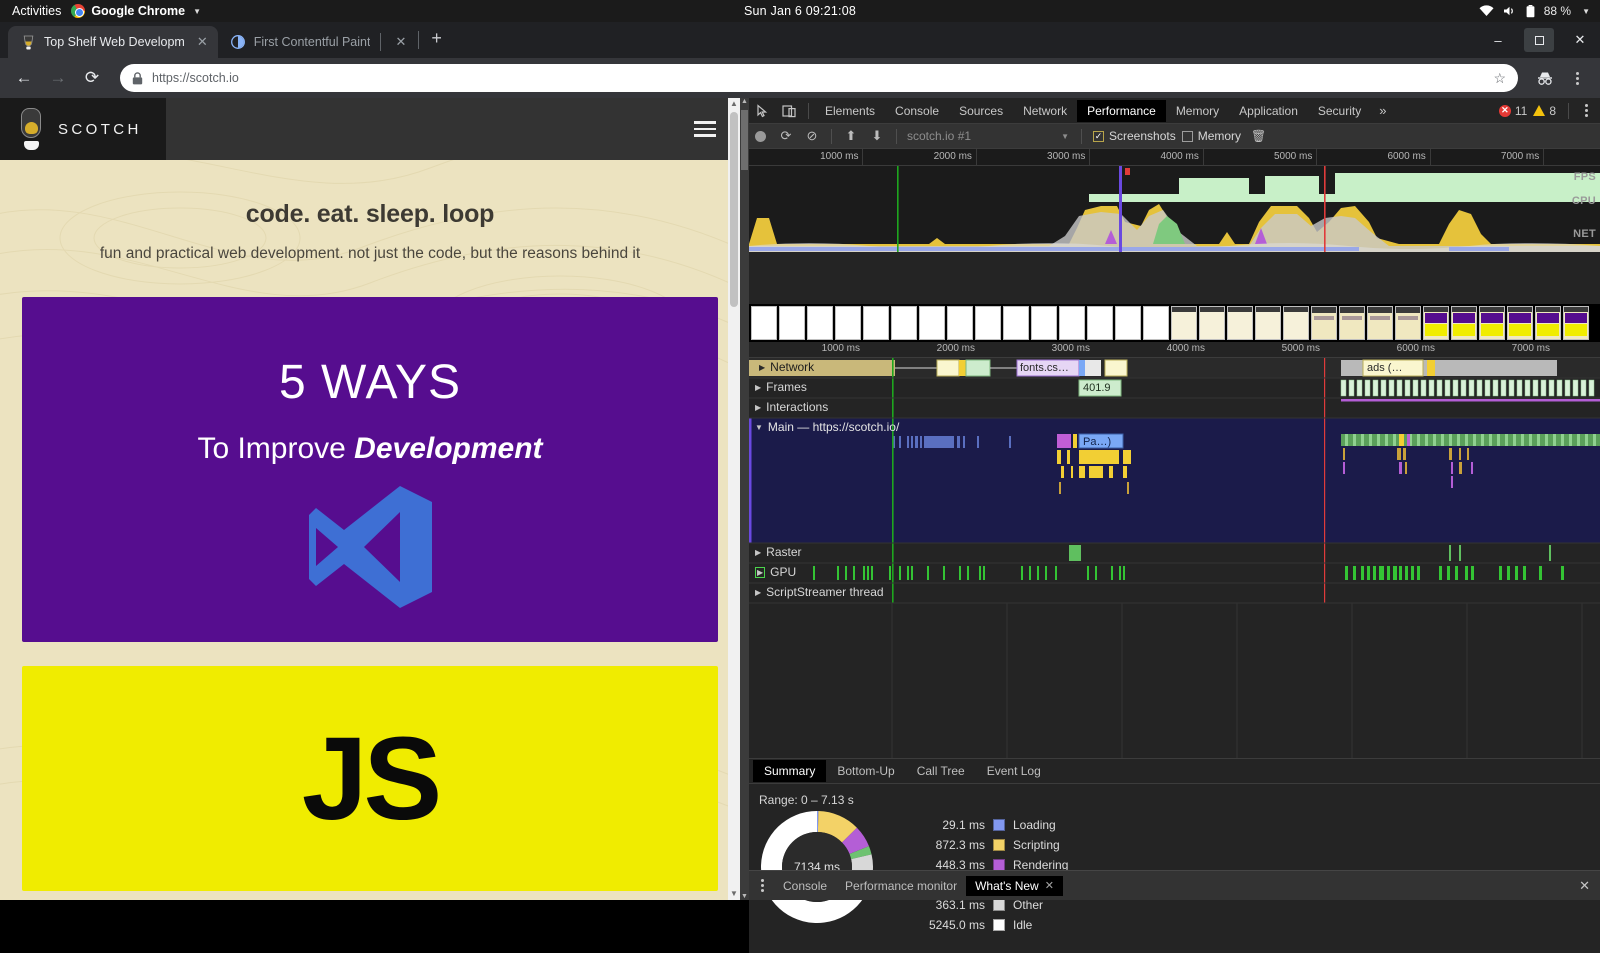  Describe the element at coordinates (988, 845) in the screenshot. I see `legend-row: 872.3 ms Scripting` at that location.